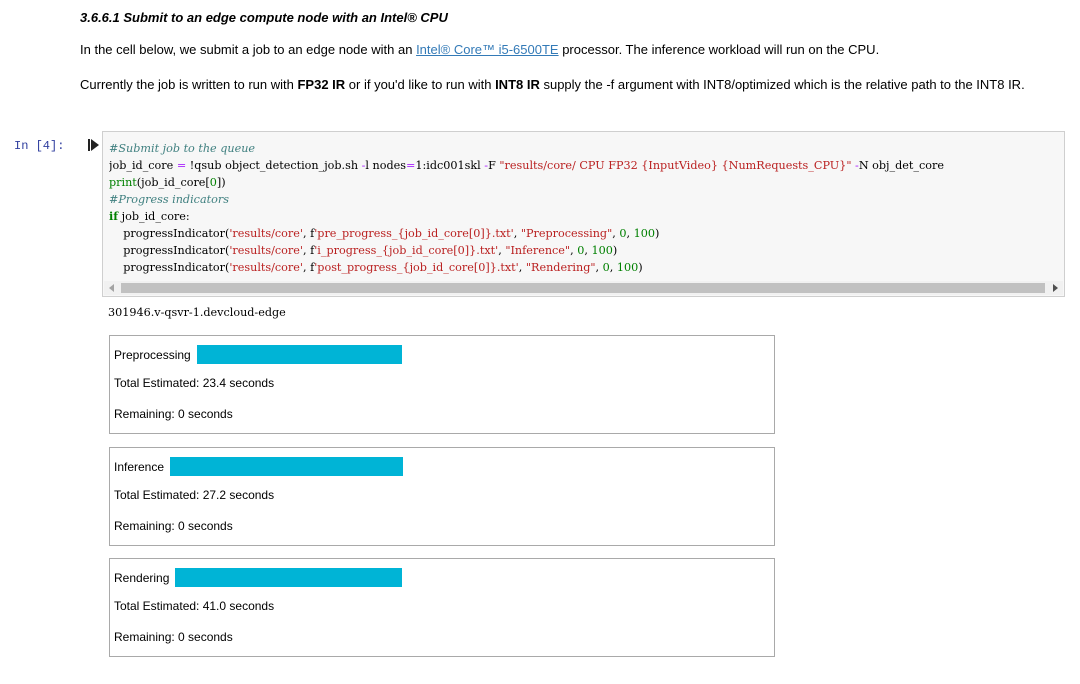 The image size is (1080, 684). Describe the element at coordinates (321, 84) in the screenshot. I see `fp32-ir-text: FP32 IR` at that location.